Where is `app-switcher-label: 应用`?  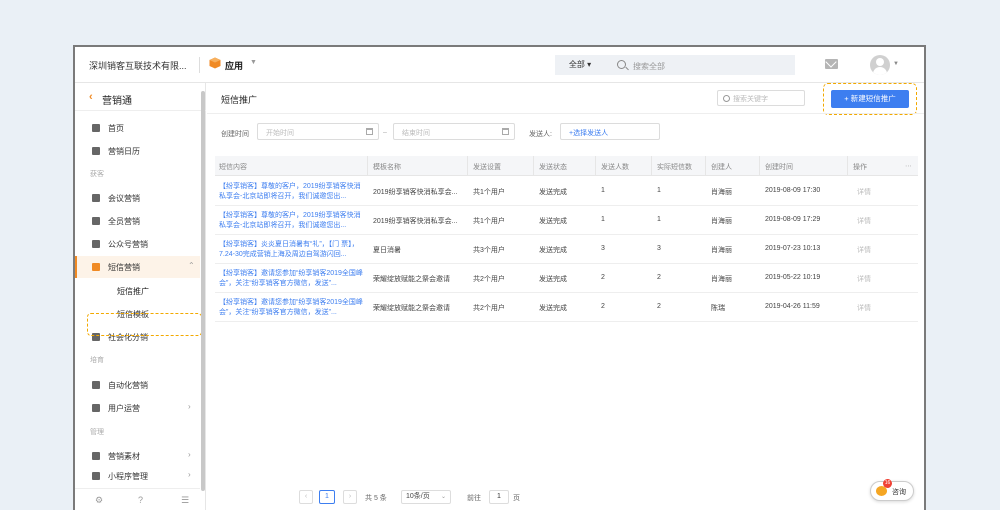
app-switcher-label: 应用 is located at coordinates (234, 65).